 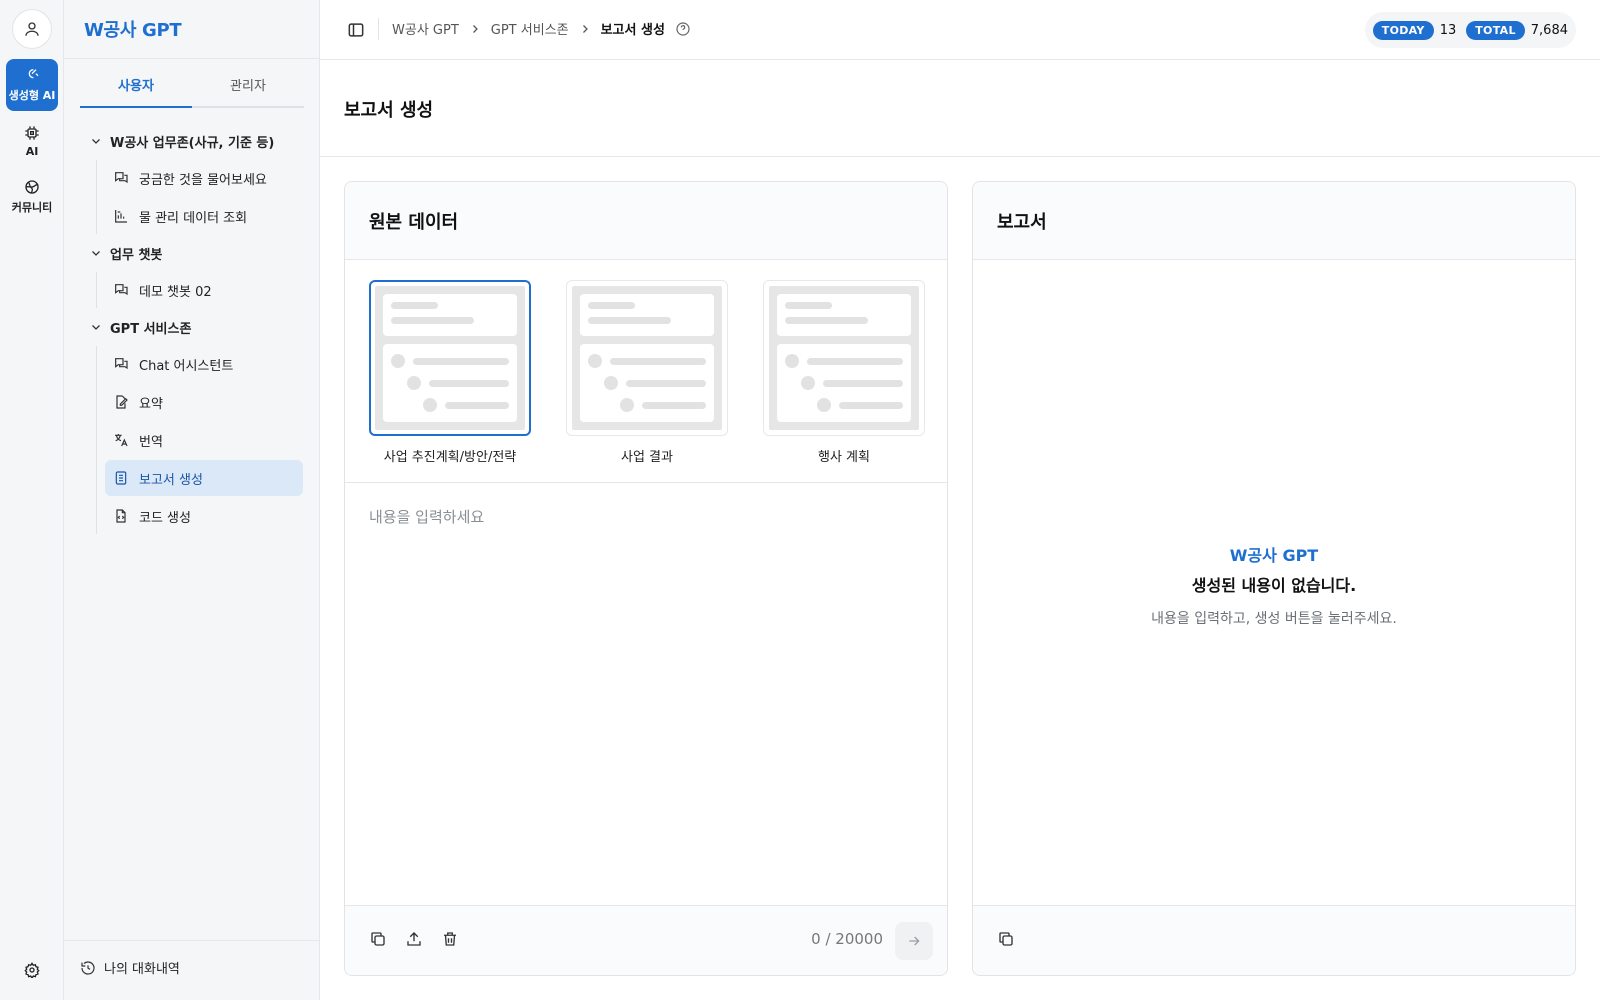 What do you see at coordinates (204, 402) in the screenshot?
I see `sidebar-item-summary: 요약` at bounding box center [204, 402].